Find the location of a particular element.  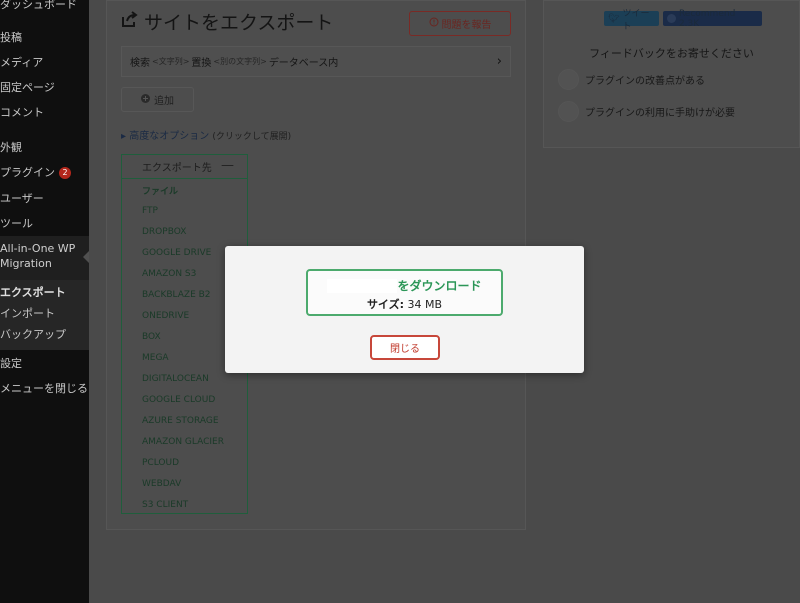

add-button-label: 追加 is located at coordinates (164, 101).